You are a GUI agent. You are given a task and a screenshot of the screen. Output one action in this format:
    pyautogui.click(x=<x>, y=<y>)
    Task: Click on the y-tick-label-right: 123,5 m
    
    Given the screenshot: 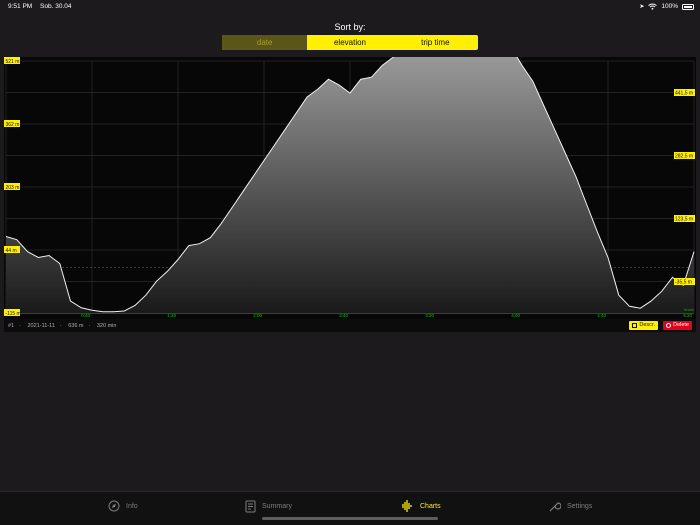 What is the action you would take?
    pyautogui.click(x=684, y=219)
    